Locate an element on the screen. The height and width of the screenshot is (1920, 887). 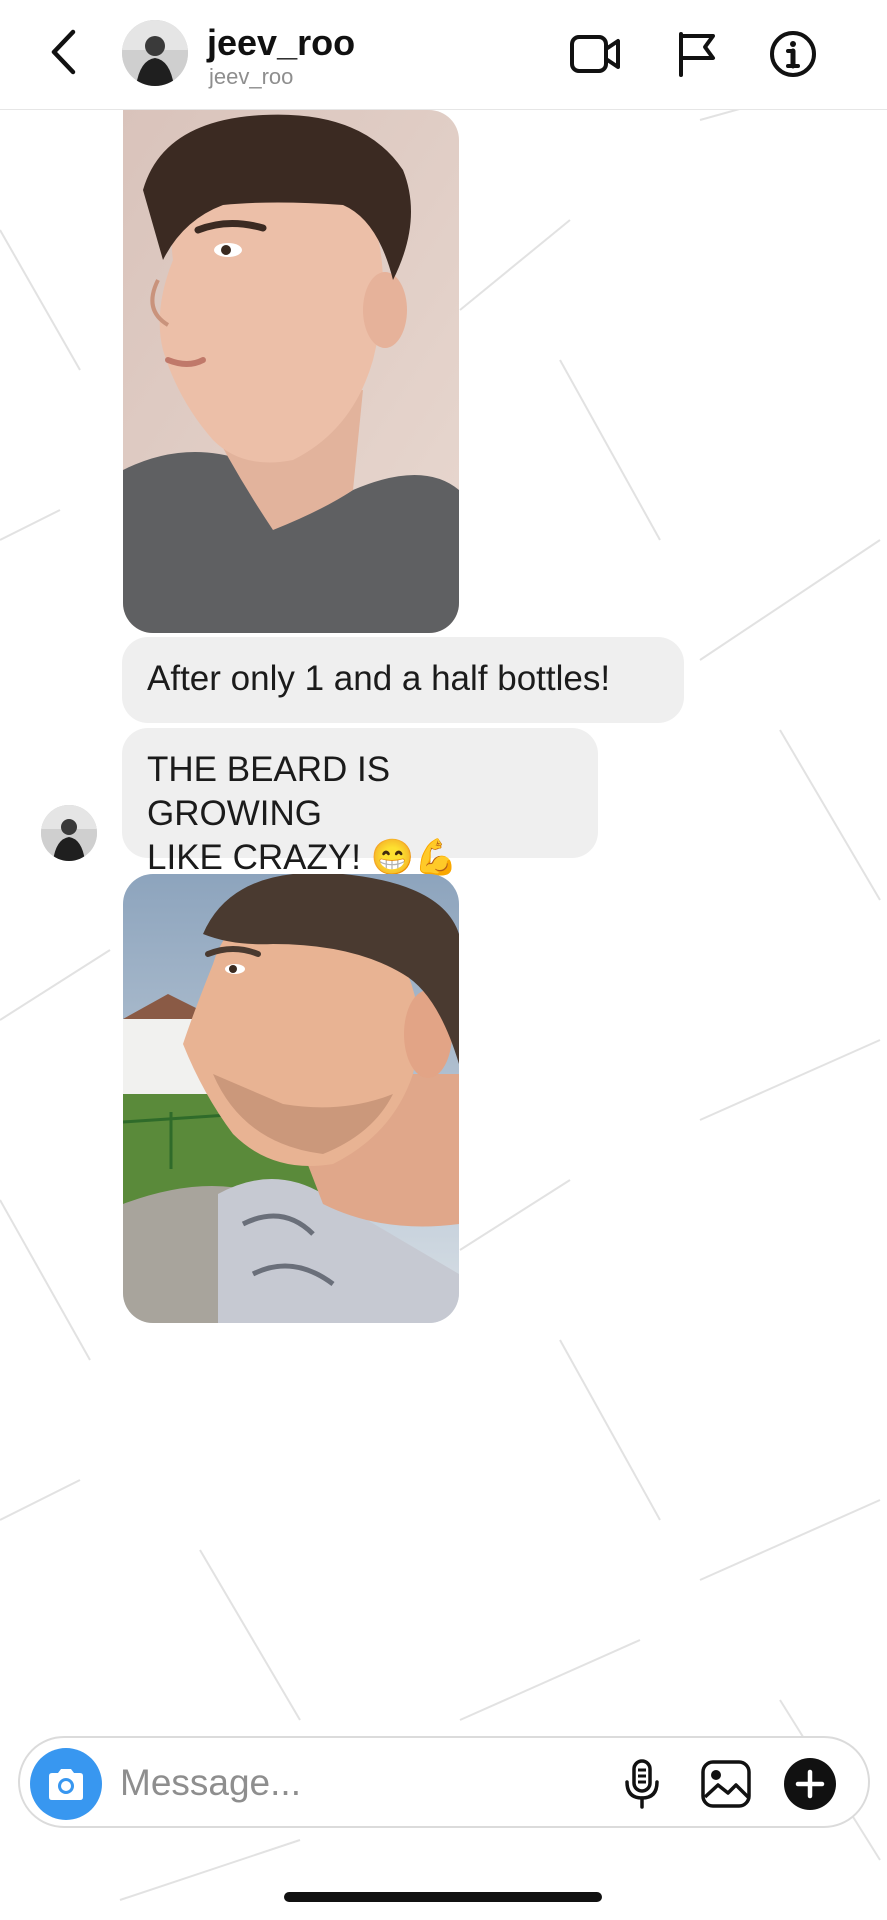
message-photo-outdoor is located at coordinates (291, 1098).